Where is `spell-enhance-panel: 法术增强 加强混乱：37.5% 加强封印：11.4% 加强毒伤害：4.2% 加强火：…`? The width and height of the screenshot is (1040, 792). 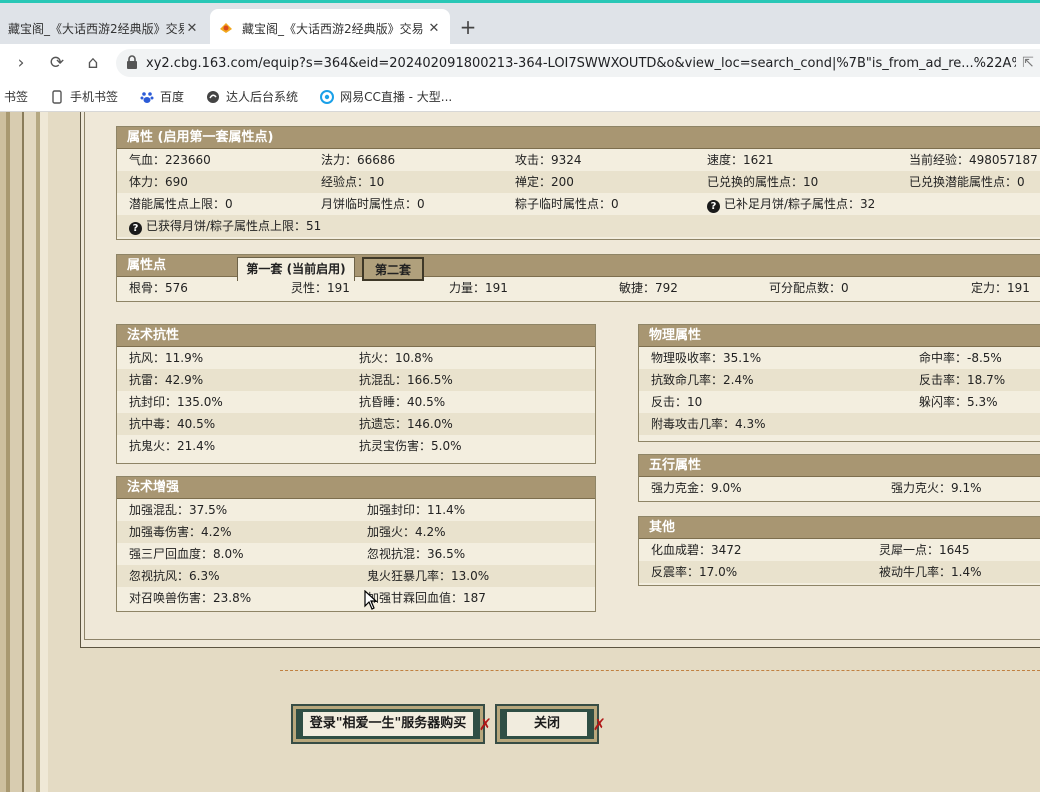
spell-enhance-panel: 法术增强 加强混乱：37.5% 加强封印：11.4% 加强毒伤害：4.2% 加强火：… is located at coordinates (356, 544).